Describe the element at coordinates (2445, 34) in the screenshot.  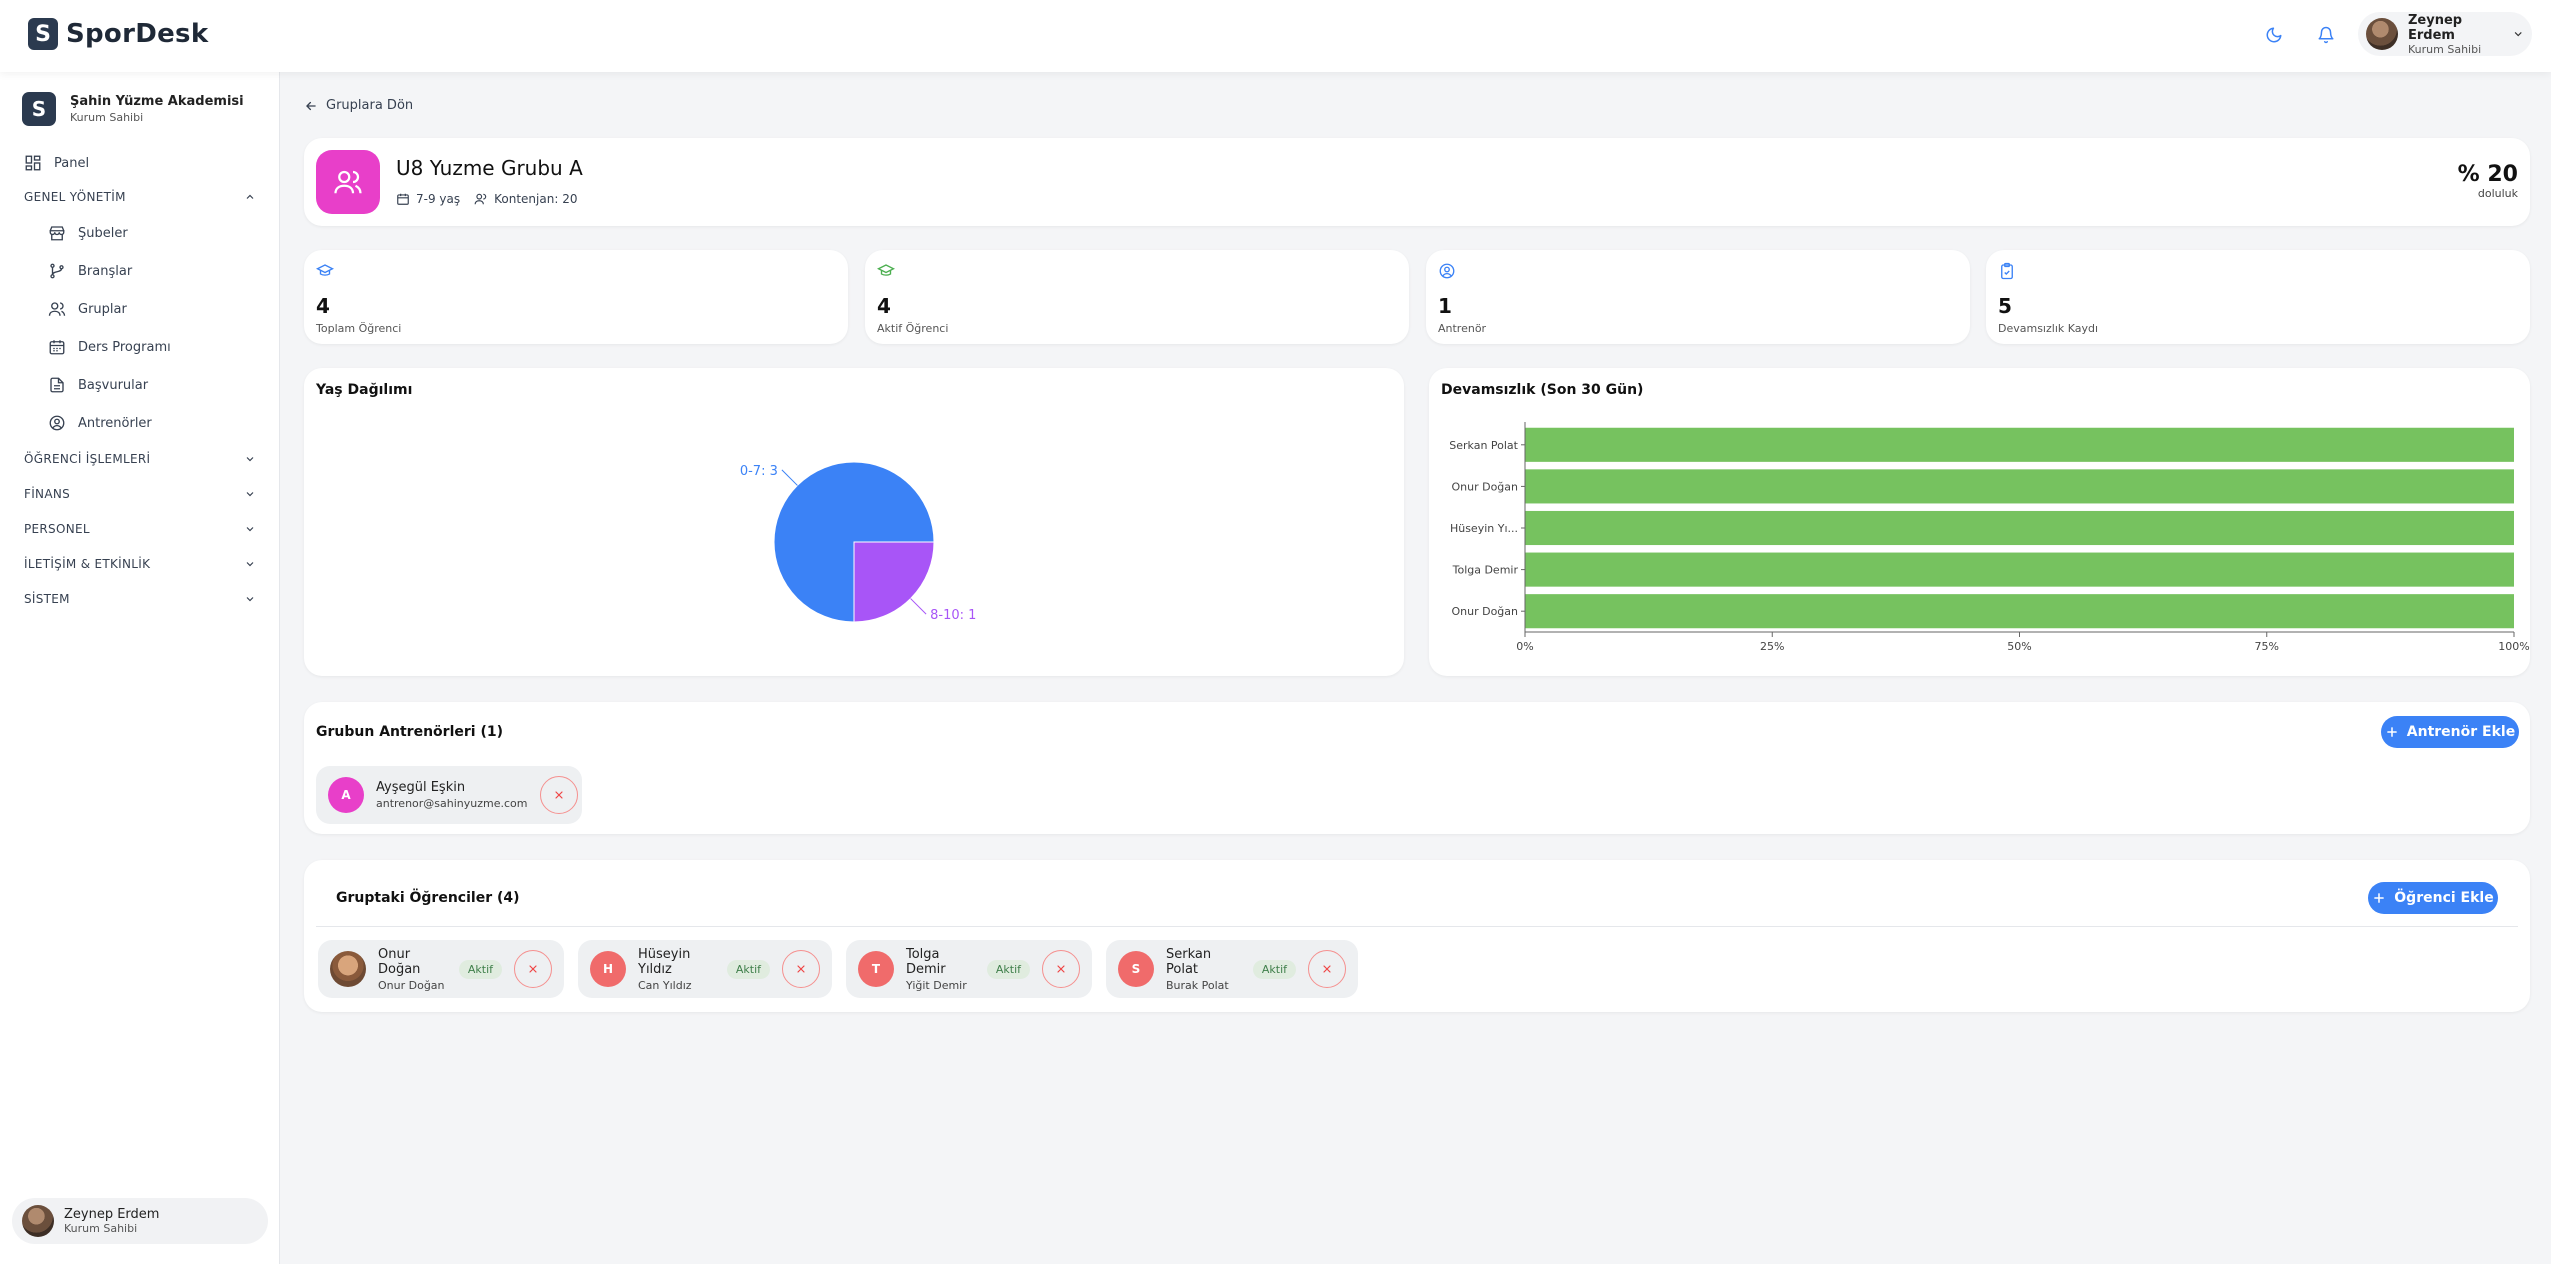
I see `user-menu: Zeynep Erdem Kurum Sahibi` at that location.